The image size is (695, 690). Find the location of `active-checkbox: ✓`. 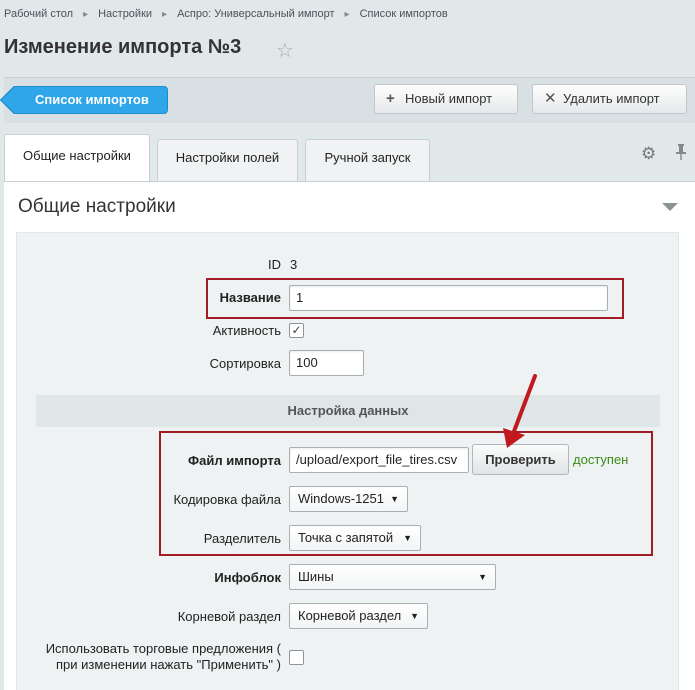

active-checkbox: ✓ is located at coordinates (296, 330).